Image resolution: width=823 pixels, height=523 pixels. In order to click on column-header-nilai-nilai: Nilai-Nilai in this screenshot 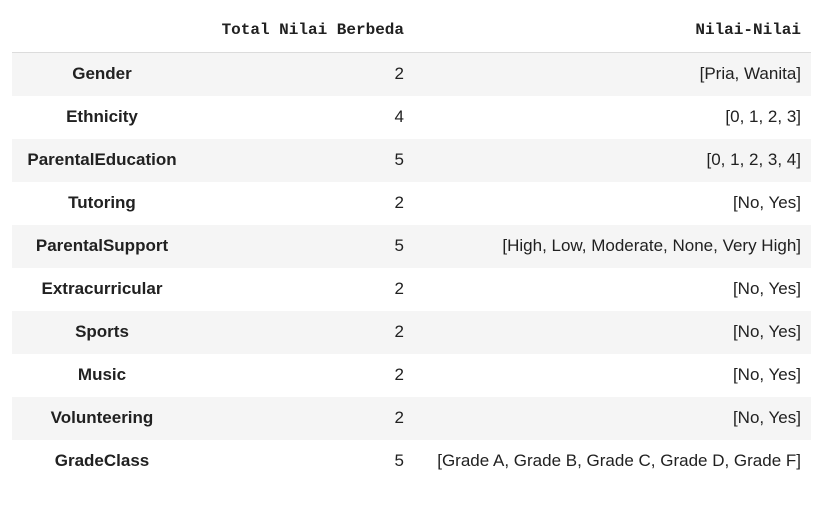, I will do `click(612, 30)`.